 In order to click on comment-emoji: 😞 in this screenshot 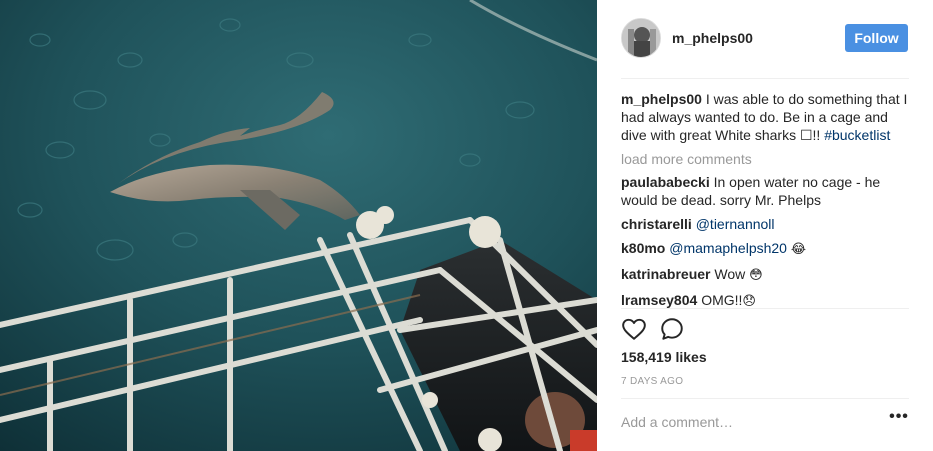, I will do `click(749, 301)`.